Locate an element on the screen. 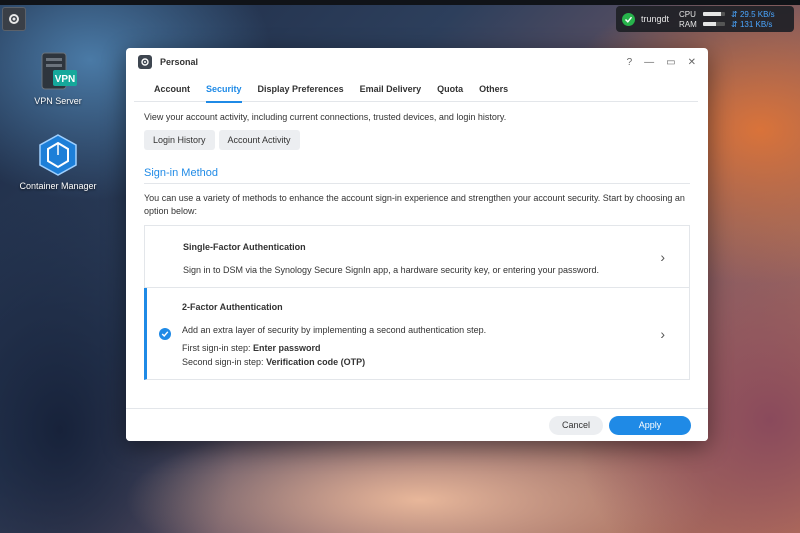  help-icon: ? is located at coordinates (630, 62).